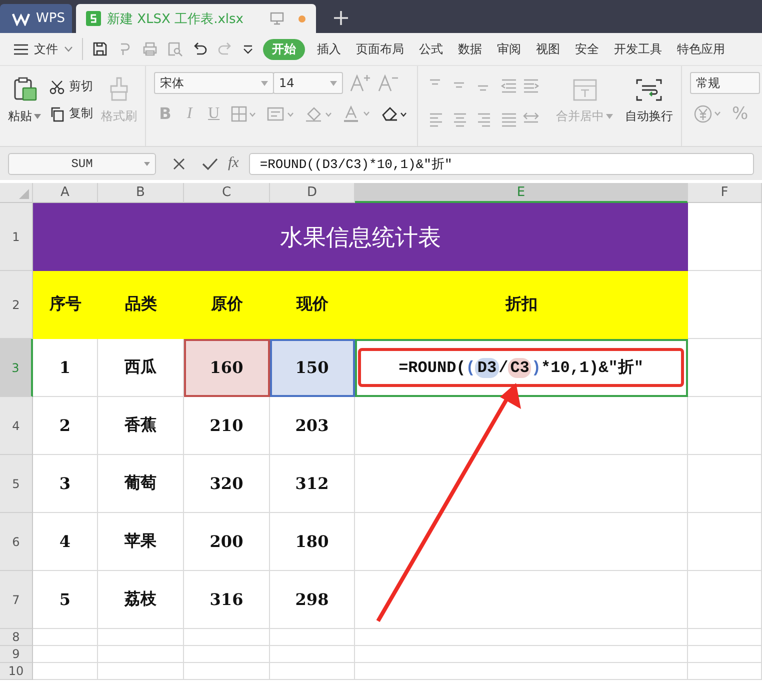 The height and width of the screenshot is (684, 762). What do you see at coordinates (16, 654) in the screenshot?
I see `row-header: 9` at bounding box center [16, 654].